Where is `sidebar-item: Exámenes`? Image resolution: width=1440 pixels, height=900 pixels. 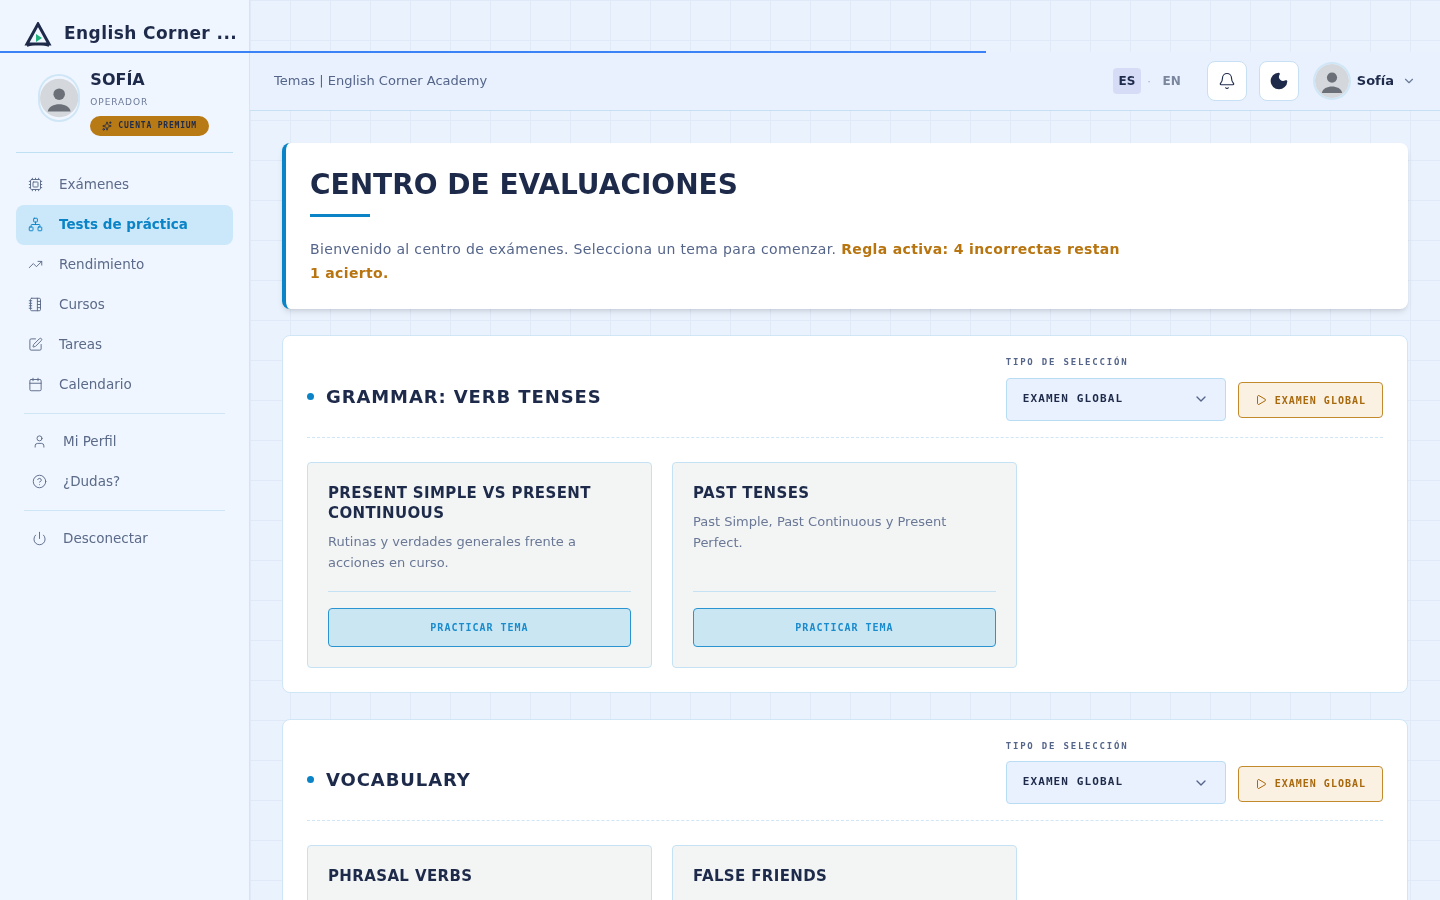 sidebar-item: Exámenes is located at coordinates (124, 184).